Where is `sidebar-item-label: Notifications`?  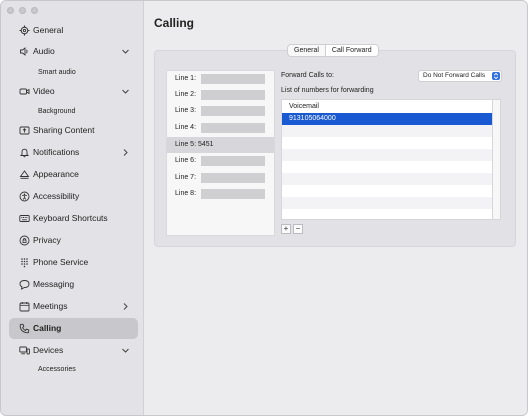 sidebar-item-label: Notifications is located at coordinates (56, 152).